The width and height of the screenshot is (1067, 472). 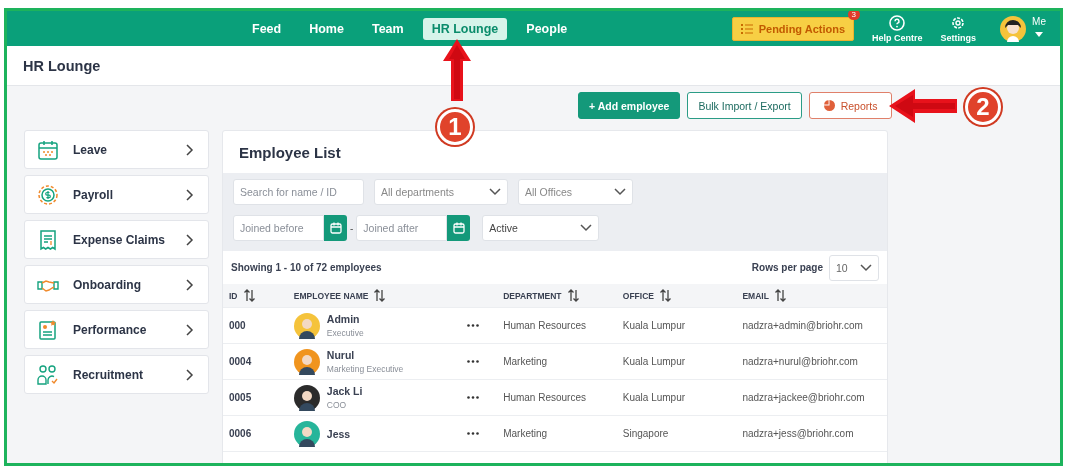 What do you see at coordinates (682, 295) in the screenshot?
I see `column-header: OFFICE` at bounding box center [682, 295].